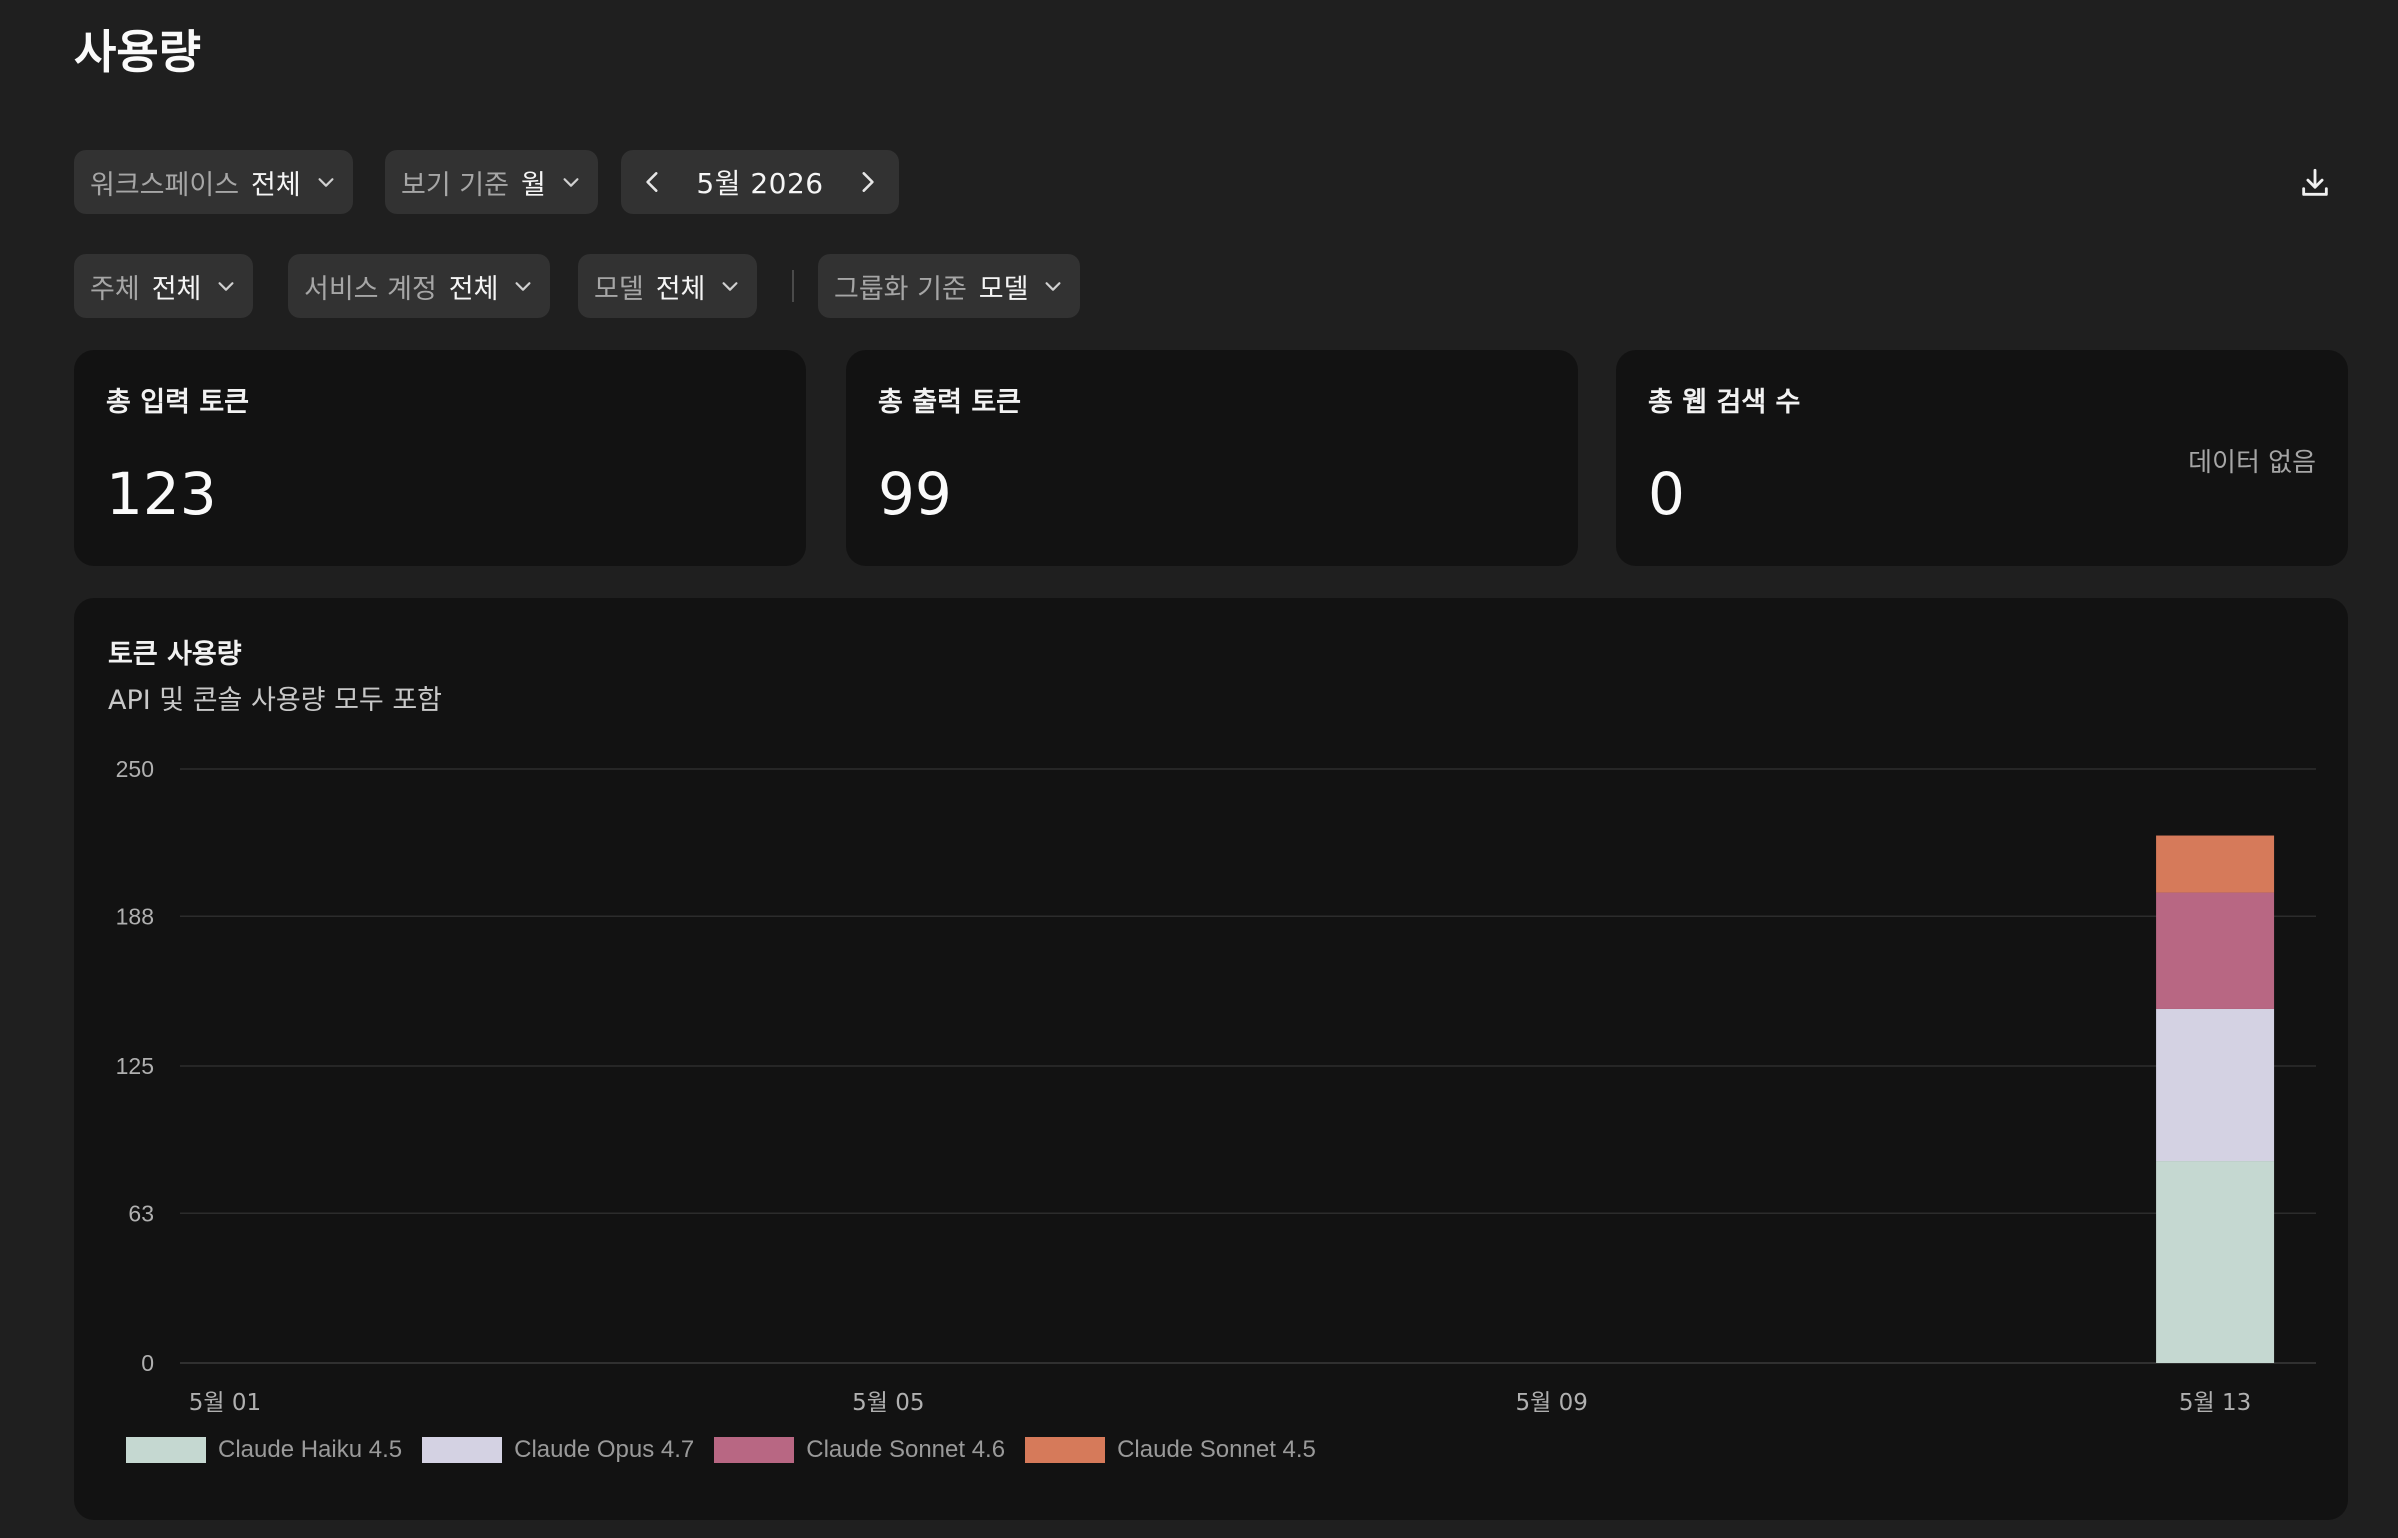 The width and height of the screenshot is (2398, 1538). I want to click on legend-label: Claude Sonnet 4.6, so click(906, 1449).